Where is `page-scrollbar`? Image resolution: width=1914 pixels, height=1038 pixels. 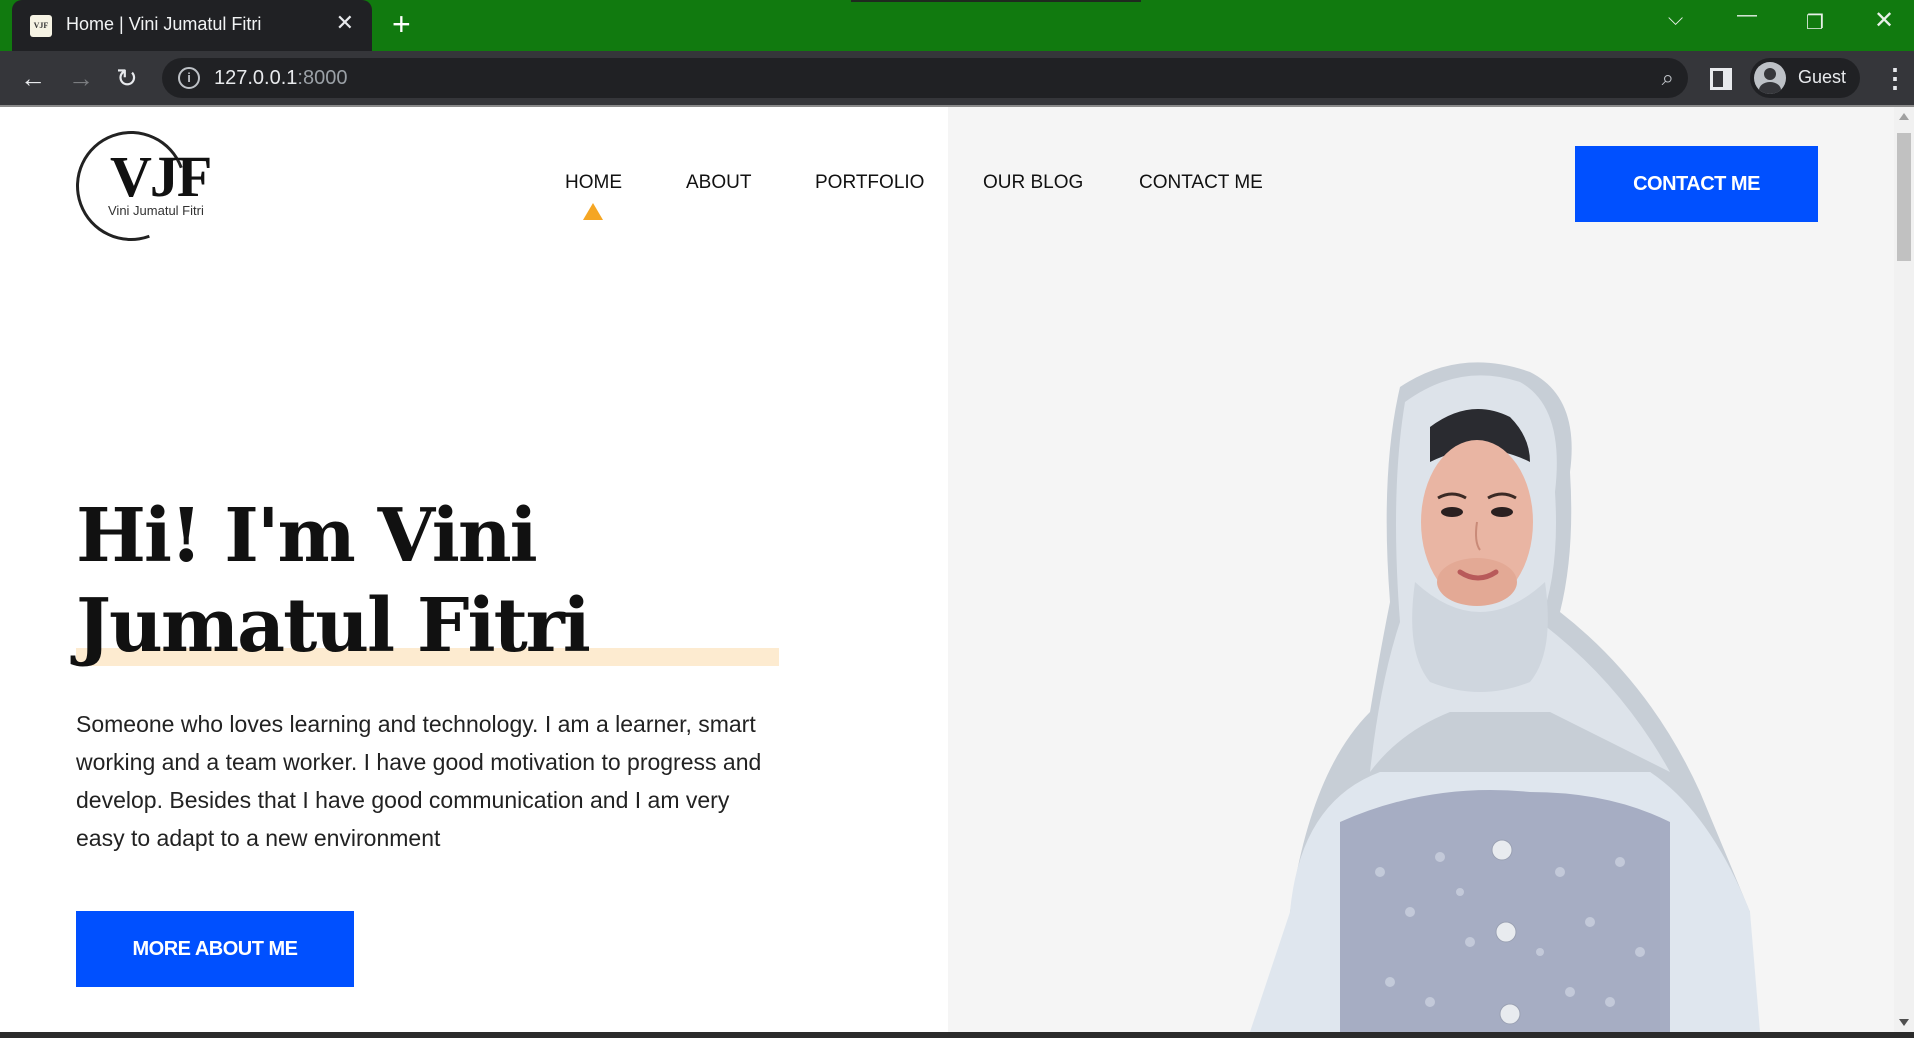
page-scrollbar is located at coordinates (1904, 569).